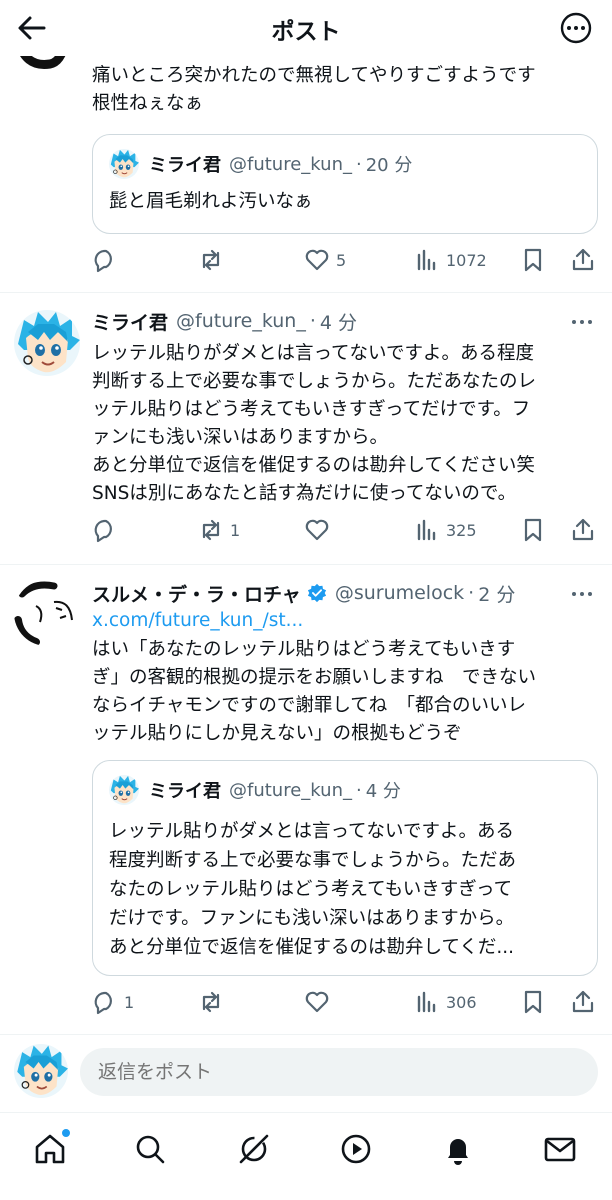 The height and width of the screenshot is (1200, 612). I want to click on author-handle: @future_kun_, so click(241, 321).